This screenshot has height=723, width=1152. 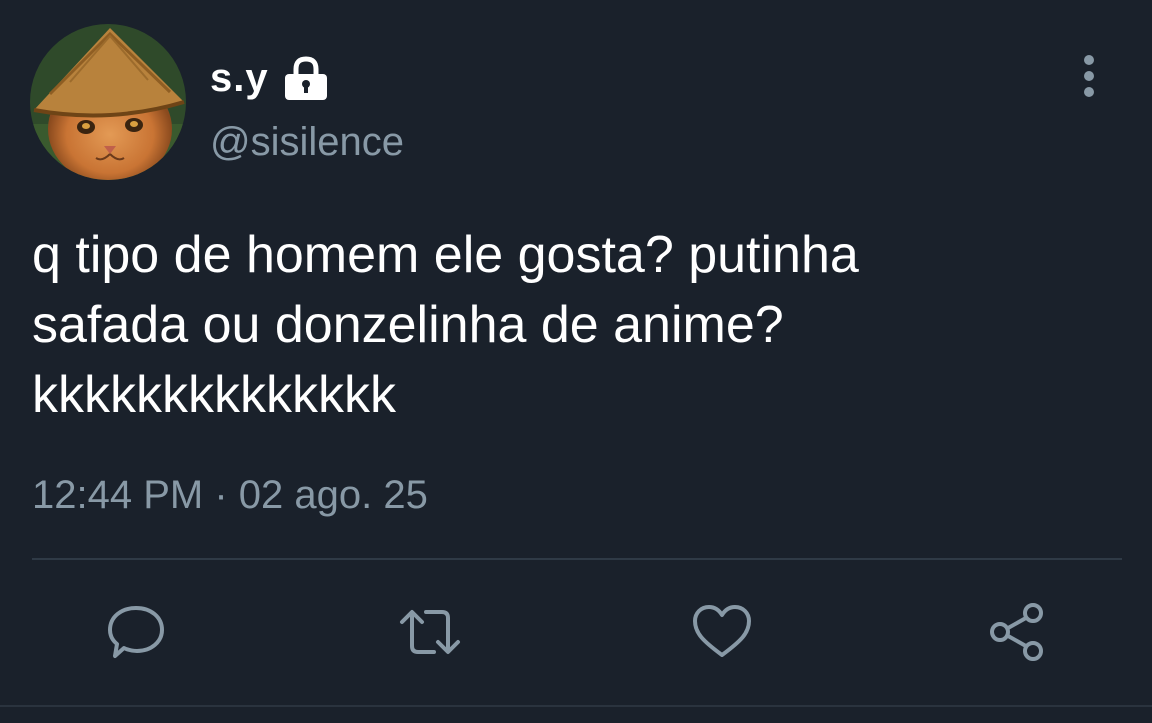 What do you see at coordinates (577, 559) in the screenshot?
I see `divider` at bounding box center [577, 559].